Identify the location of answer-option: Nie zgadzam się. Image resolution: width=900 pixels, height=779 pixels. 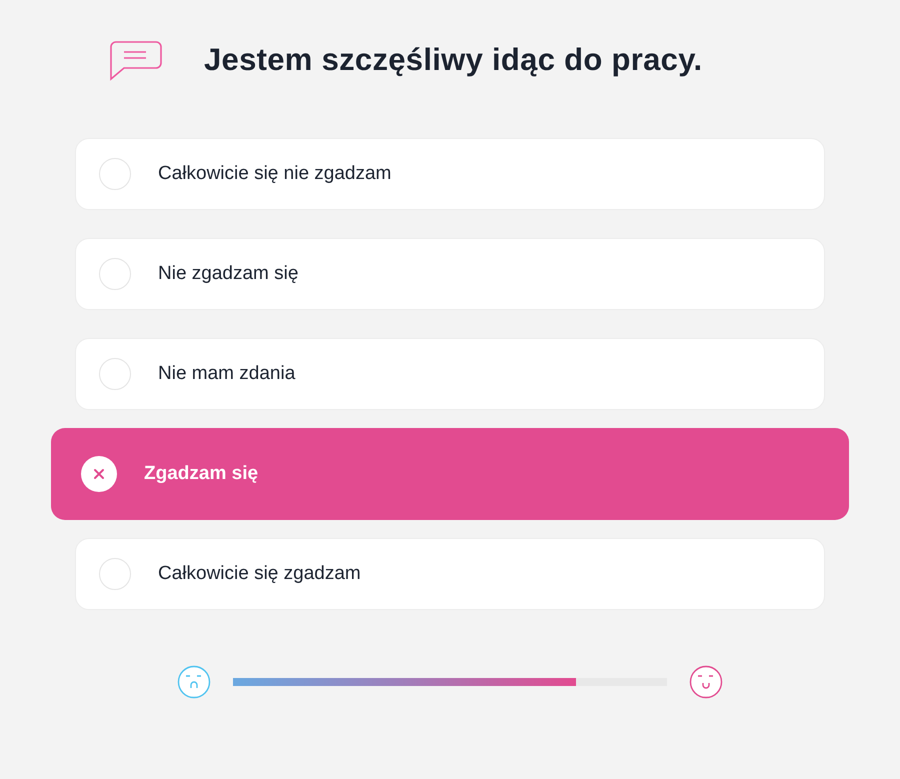
(450, 274).